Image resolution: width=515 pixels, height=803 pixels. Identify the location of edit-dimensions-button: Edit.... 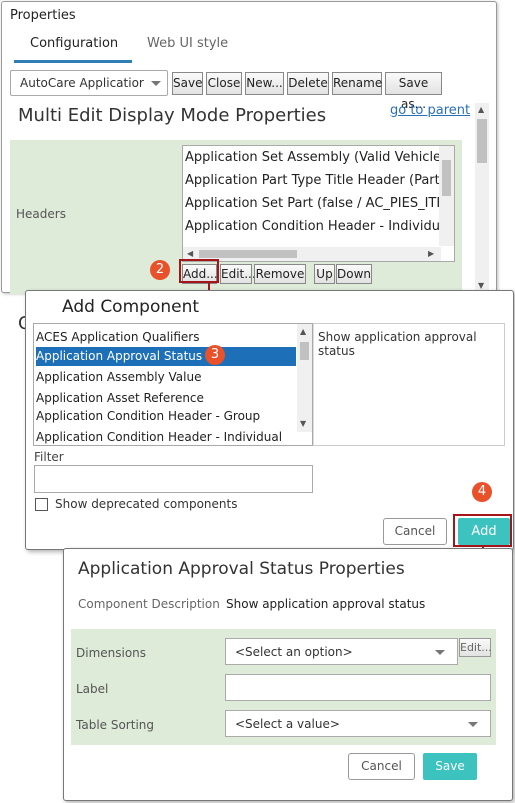
(475, 647).